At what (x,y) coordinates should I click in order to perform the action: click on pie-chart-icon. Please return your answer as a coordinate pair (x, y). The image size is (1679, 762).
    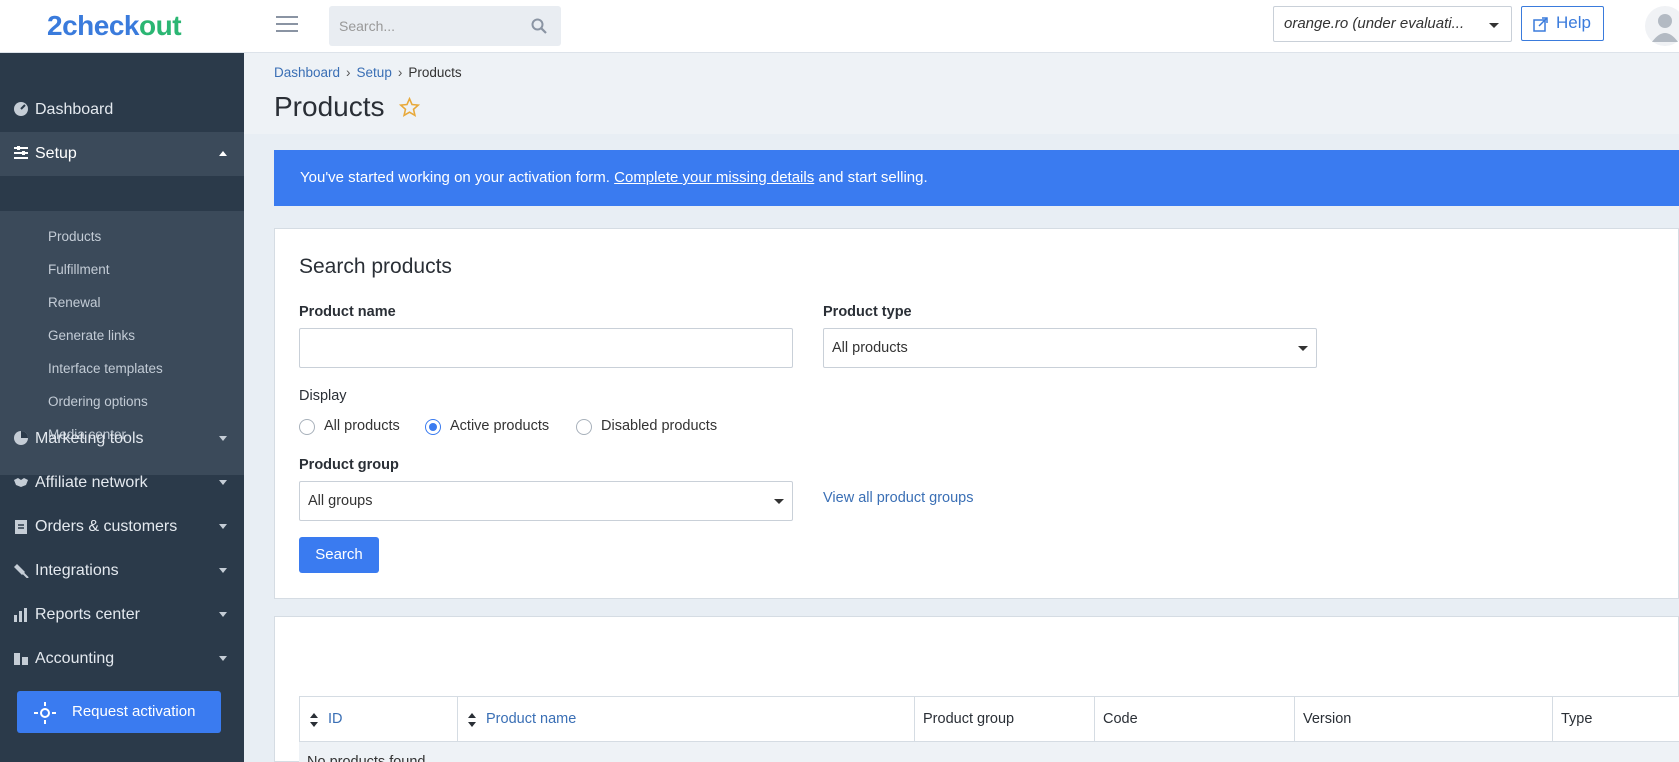
    Looking at the image, I should click on (21, 438).